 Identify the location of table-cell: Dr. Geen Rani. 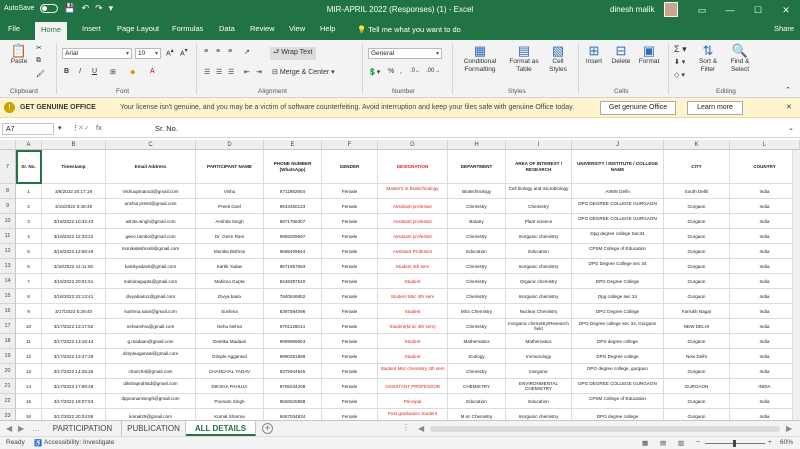
(230, 236).